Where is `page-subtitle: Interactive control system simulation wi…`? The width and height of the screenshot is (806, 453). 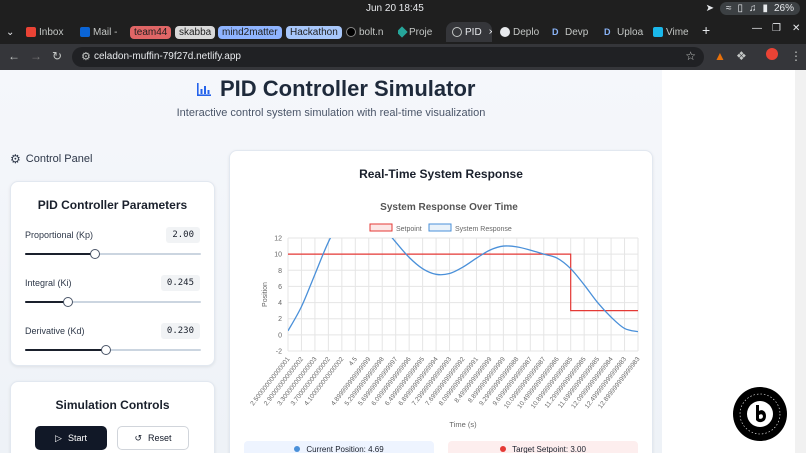 page-subtitle: Interactive control system simulation wi… is located at coordinates (331, 113).